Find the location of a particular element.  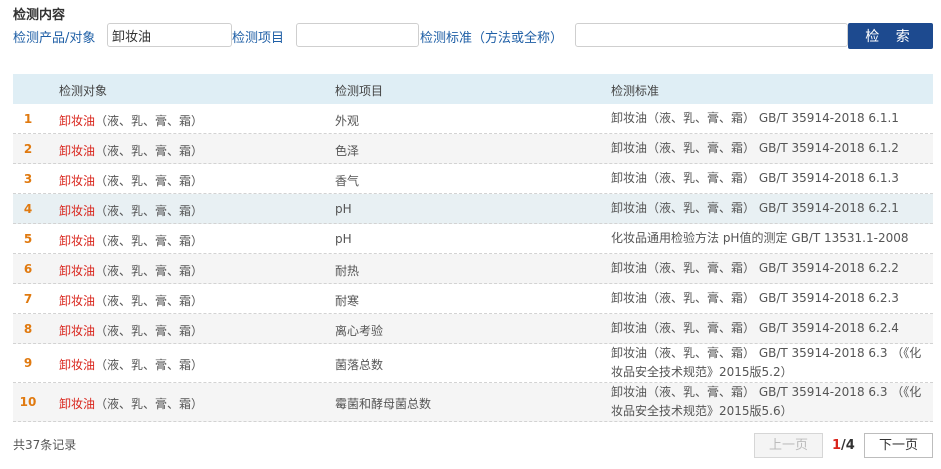

search-button: 检 索 is located at coordinates (890, 36).